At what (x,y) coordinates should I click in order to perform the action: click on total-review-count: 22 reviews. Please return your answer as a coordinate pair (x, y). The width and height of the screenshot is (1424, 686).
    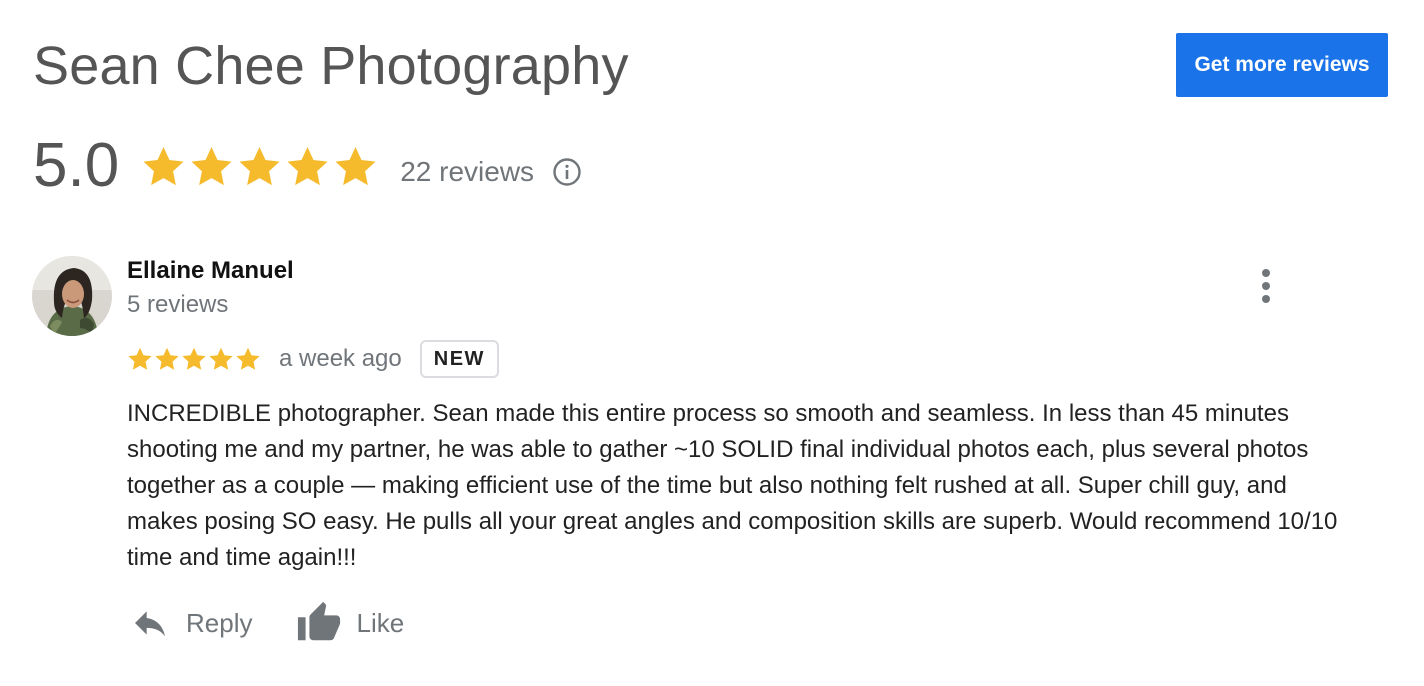
    Looking at the image, I should click on (467, 171).